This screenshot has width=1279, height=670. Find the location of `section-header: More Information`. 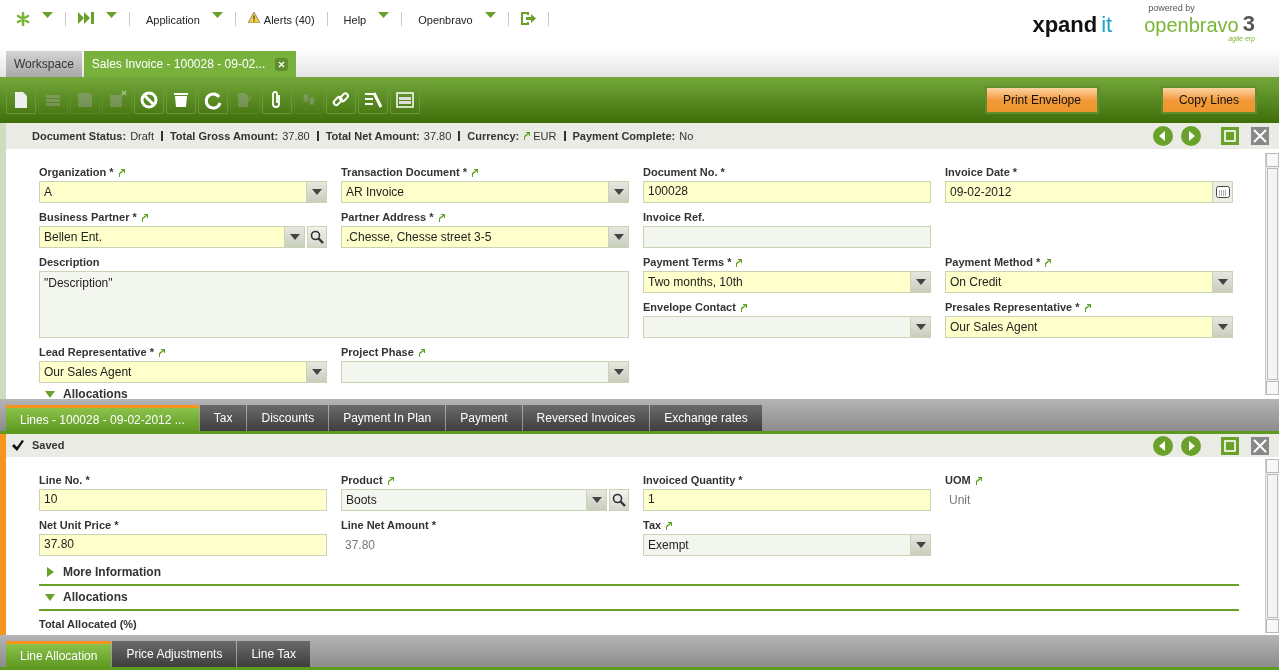

section-header: More Information is located at coordinates (112, 572).